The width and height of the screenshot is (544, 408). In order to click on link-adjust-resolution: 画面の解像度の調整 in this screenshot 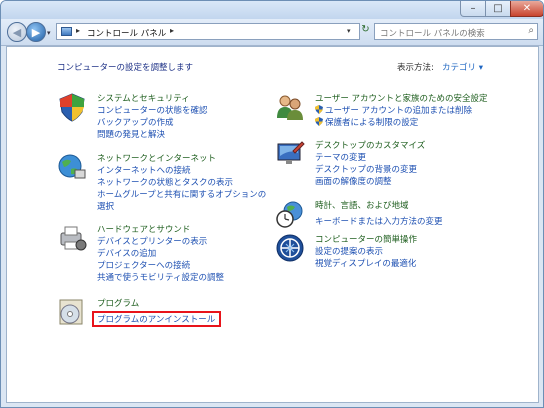, I will do `click(353, 181)`.